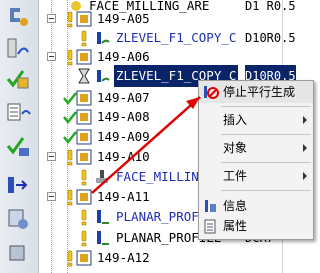  Describe the element at coordinates (123, 116) in the screenshot. I see `group-name: 149-A08` at that location.